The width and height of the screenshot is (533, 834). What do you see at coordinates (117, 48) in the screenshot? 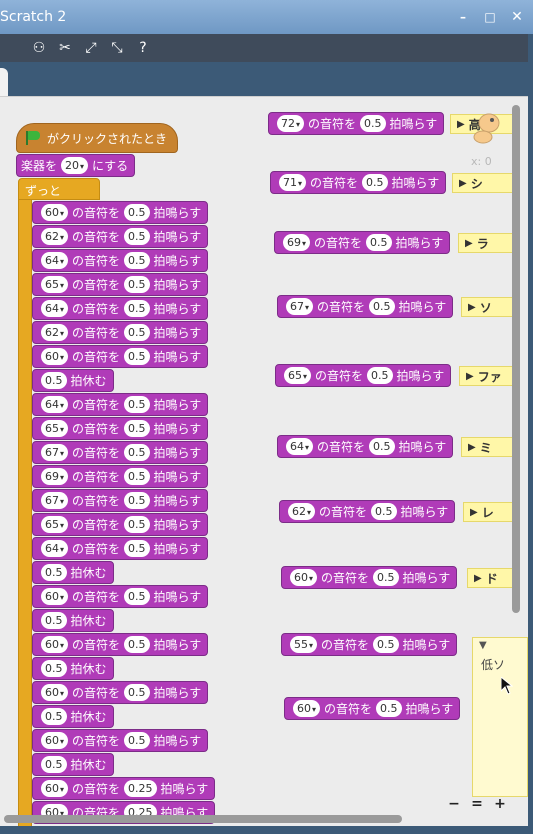
I see `shrink-icon: ⤡` at bounding box center [117, 48].